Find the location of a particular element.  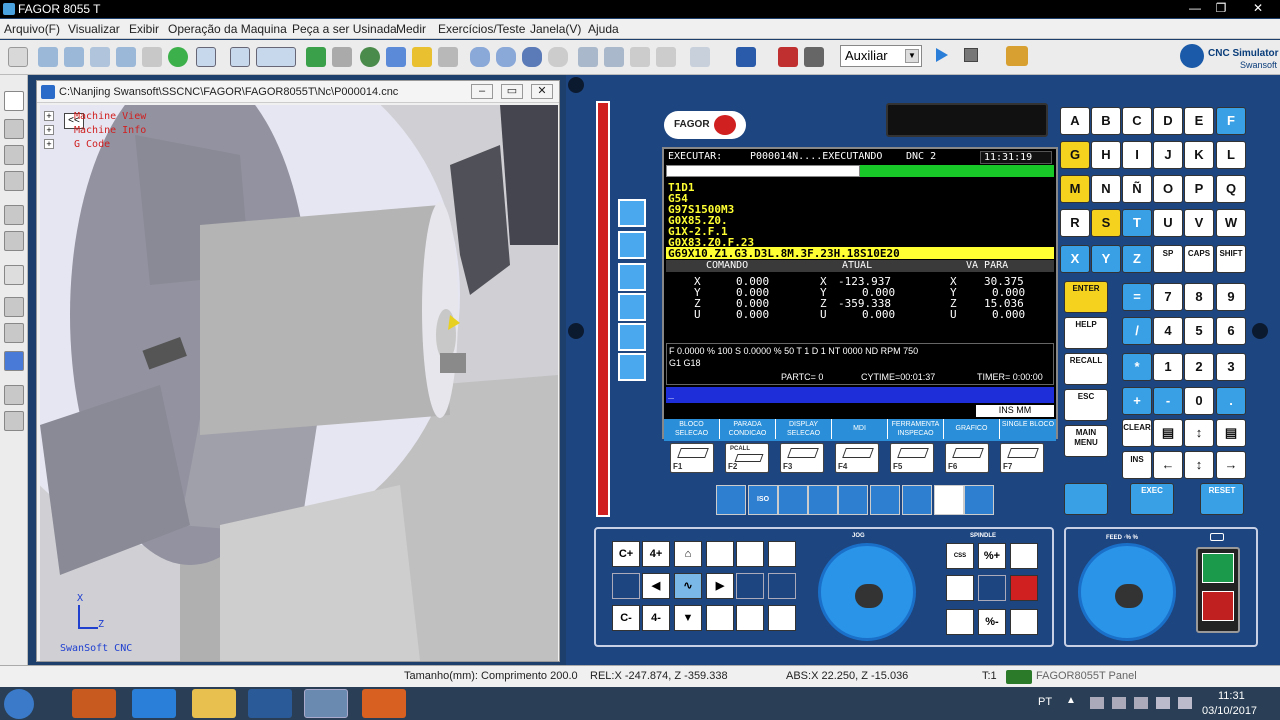

zoom-fit-icon is located at coordinates (126, 57).